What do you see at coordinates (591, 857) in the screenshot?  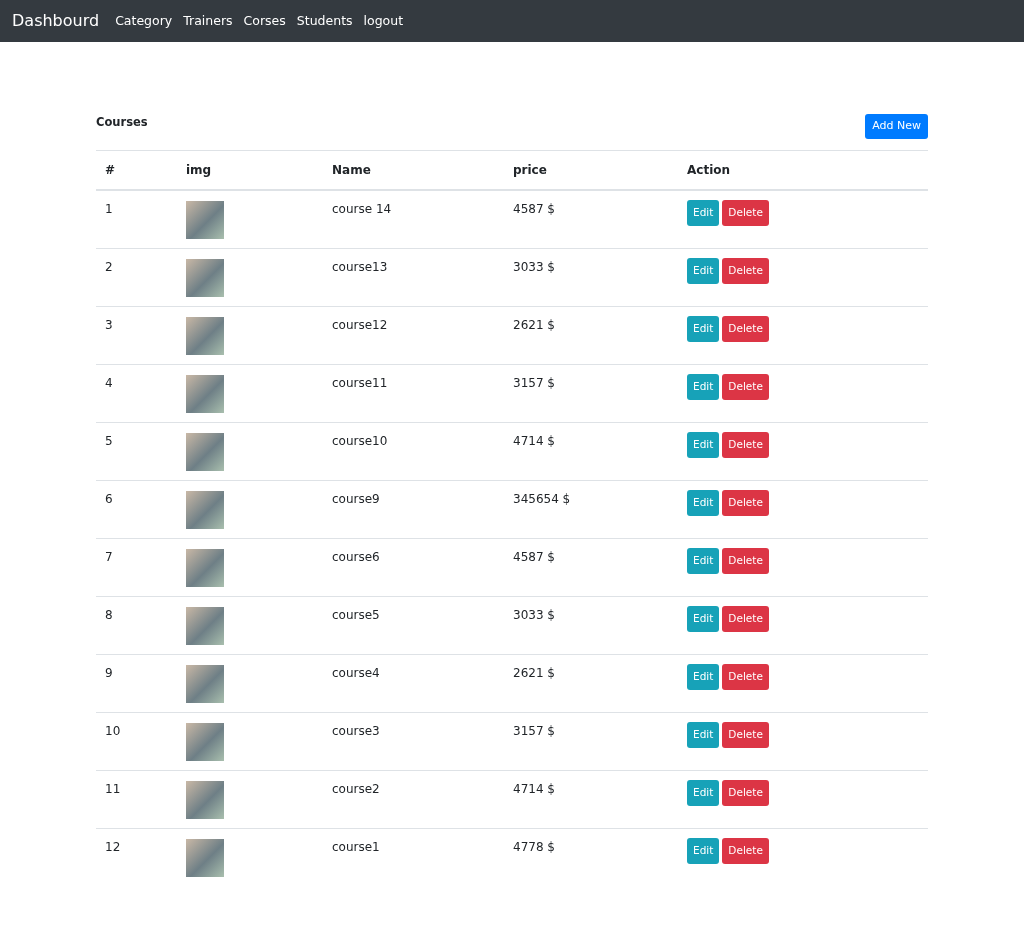 I see `table-cell: 4778 $` at bounding box center [591, 857].